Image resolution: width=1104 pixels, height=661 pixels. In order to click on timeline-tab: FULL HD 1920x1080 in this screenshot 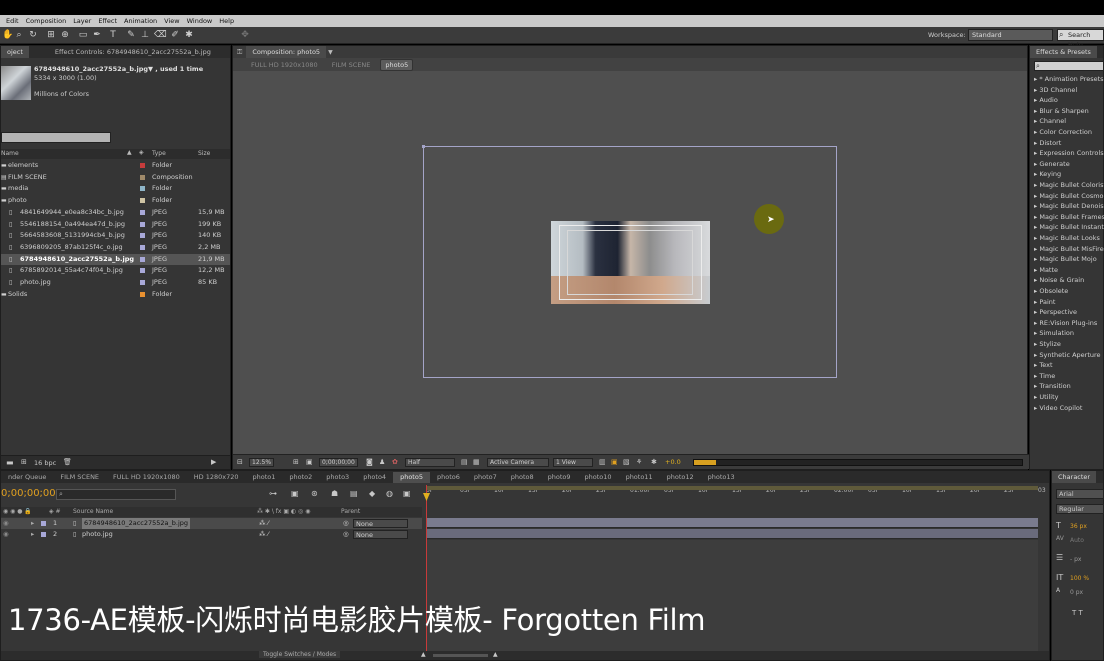, I will do `click(146, 477)`.